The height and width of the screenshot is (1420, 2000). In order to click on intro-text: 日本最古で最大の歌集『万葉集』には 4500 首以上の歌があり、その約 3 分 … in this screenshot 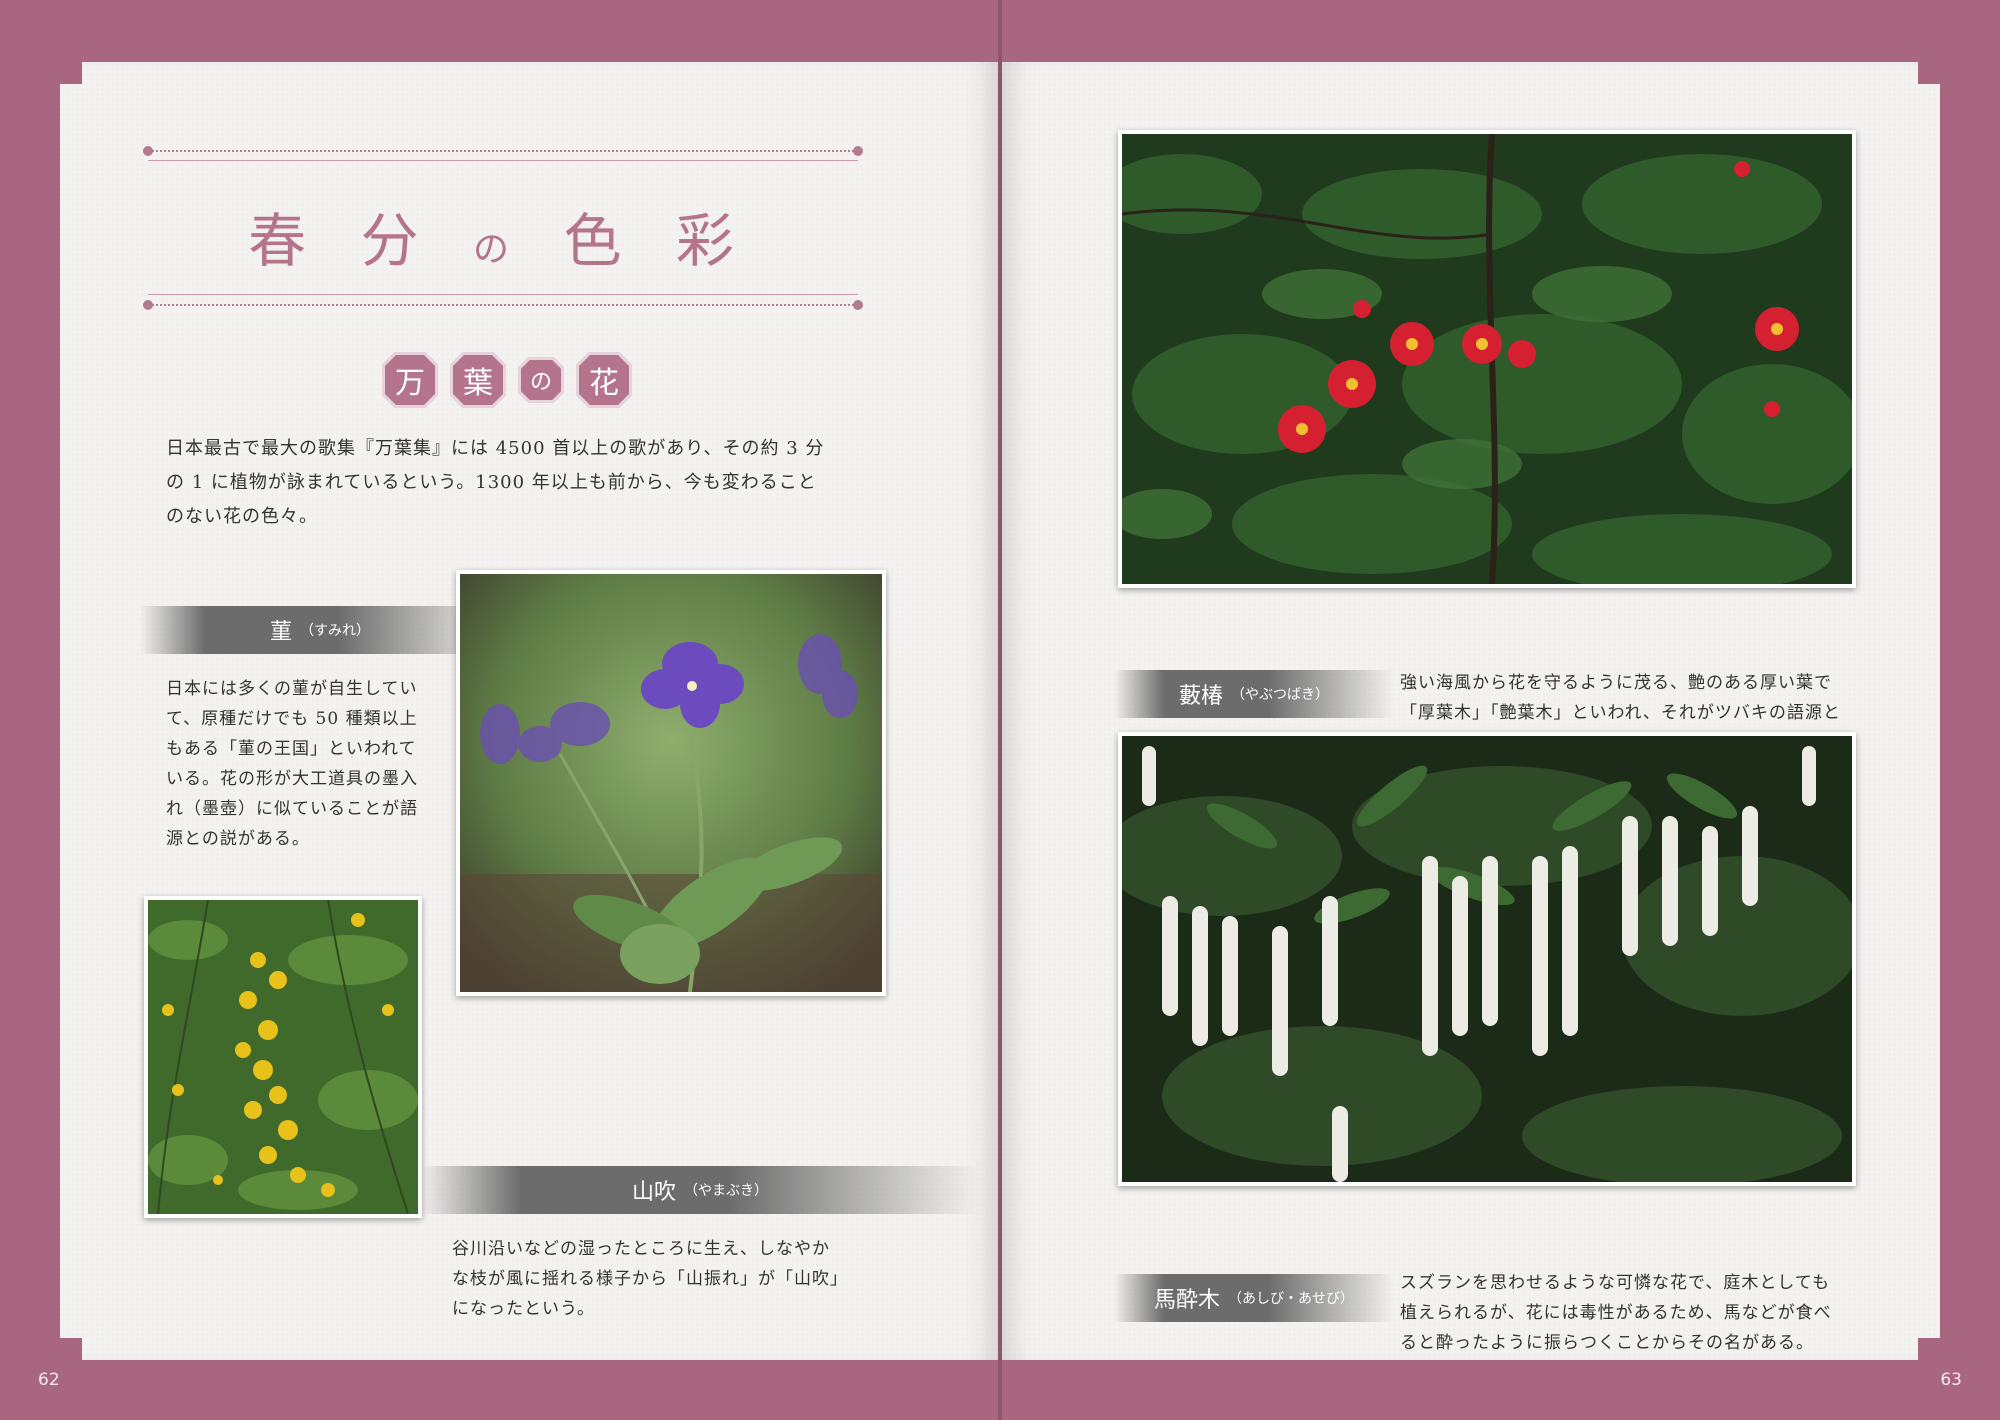, I will do `click(536, 483)`.